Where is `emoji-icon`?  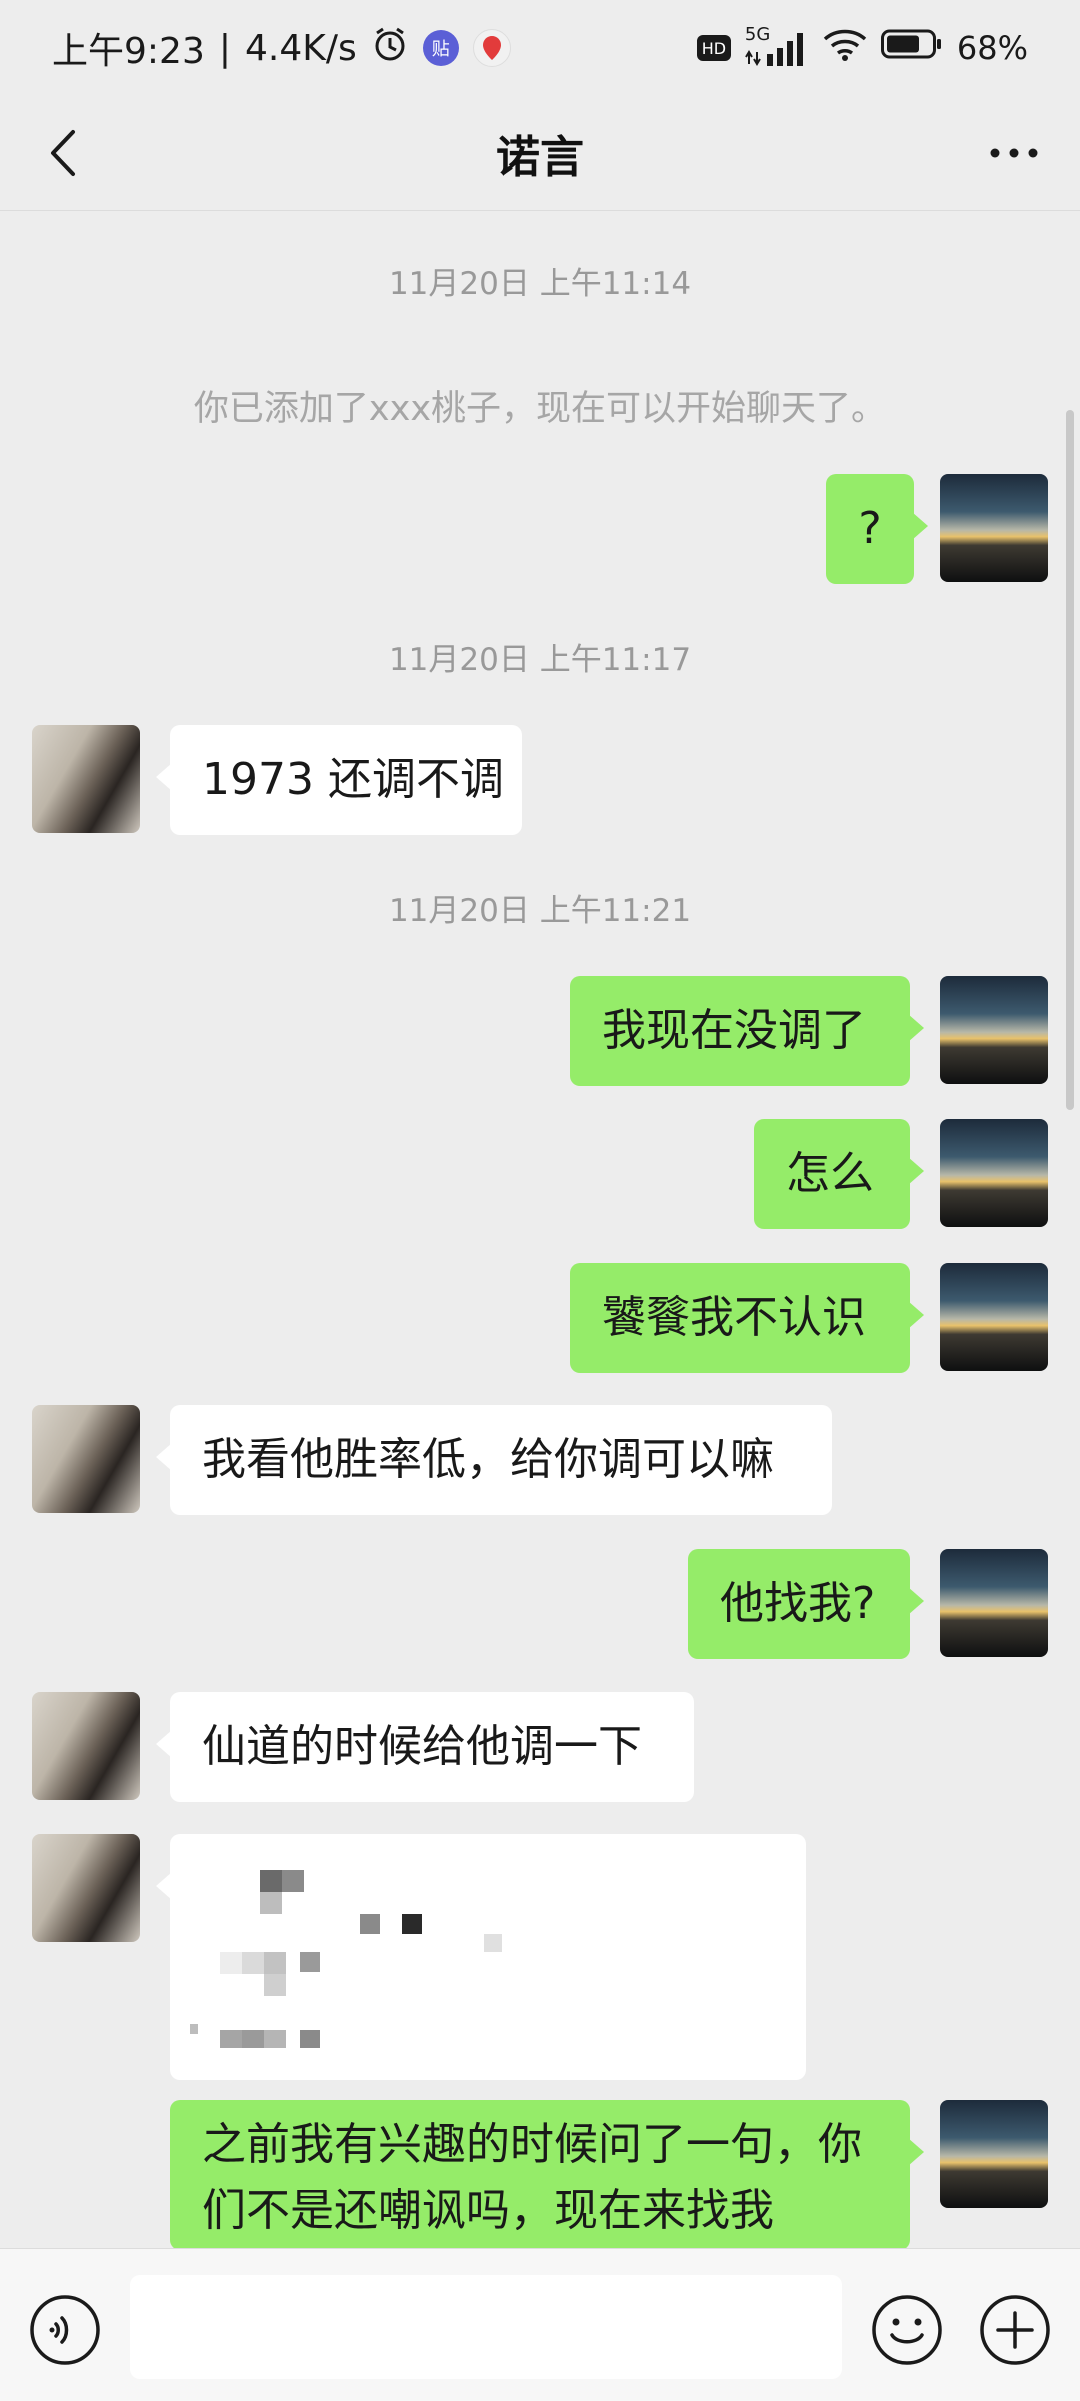 emoji-icon is located at coordinates (907, 2330).